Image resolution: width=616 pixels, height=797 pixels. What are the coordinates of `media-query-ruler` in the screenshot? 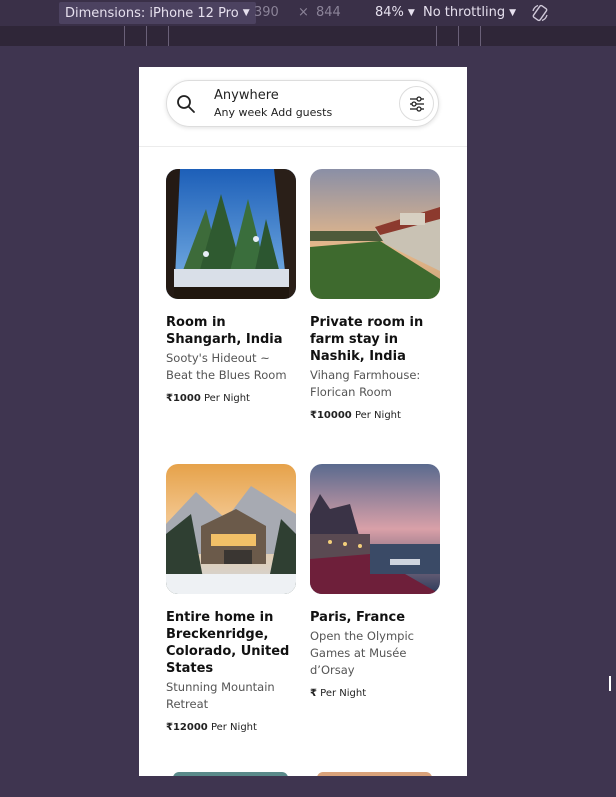 It's located at (308, 36).